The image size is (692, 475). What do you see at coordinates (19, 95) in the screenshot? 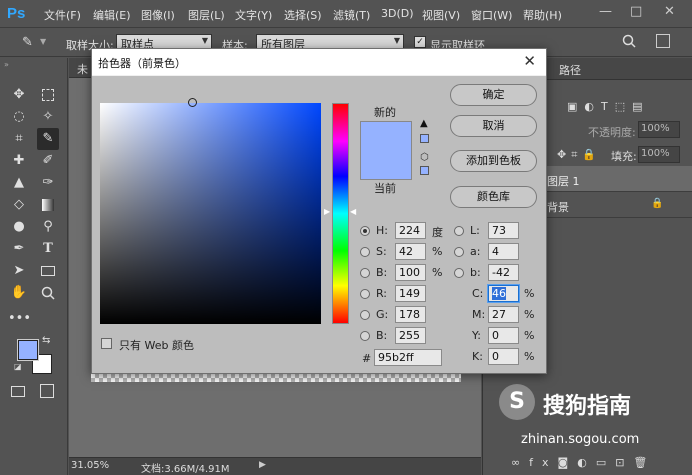
I see `move-icon: ✥` at bounding box center [19, 95].